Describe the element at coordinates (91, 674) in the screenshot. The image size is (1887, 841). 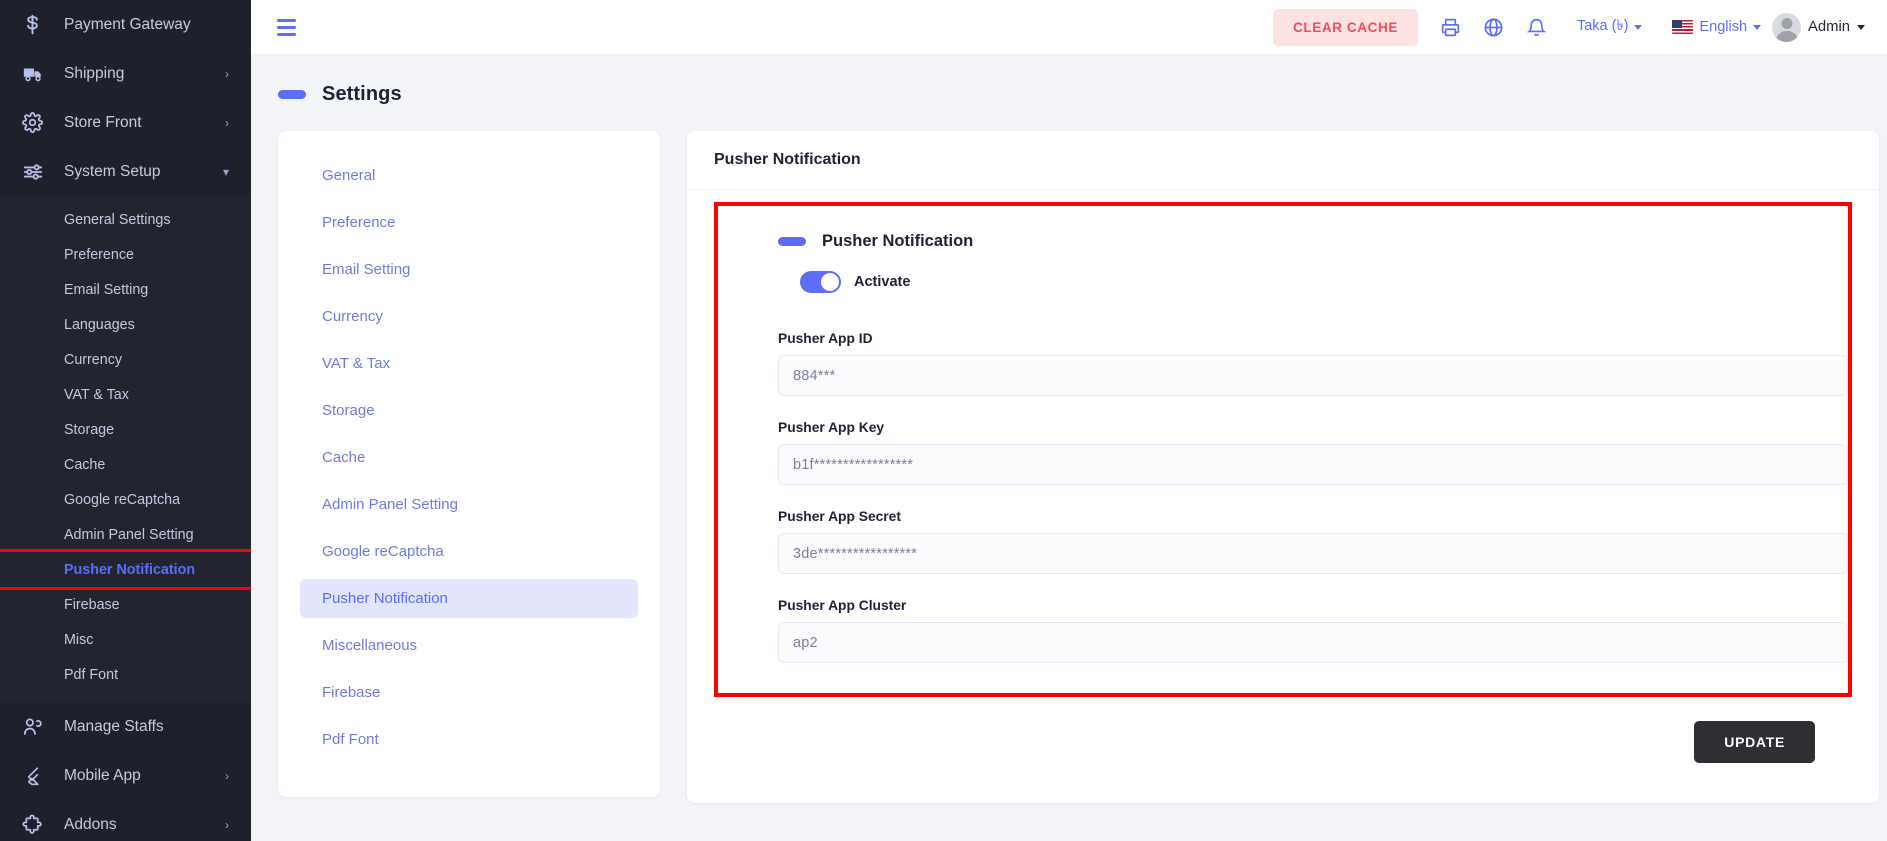
I see `sidebar-subitem-label: Pdf Font` at that location.